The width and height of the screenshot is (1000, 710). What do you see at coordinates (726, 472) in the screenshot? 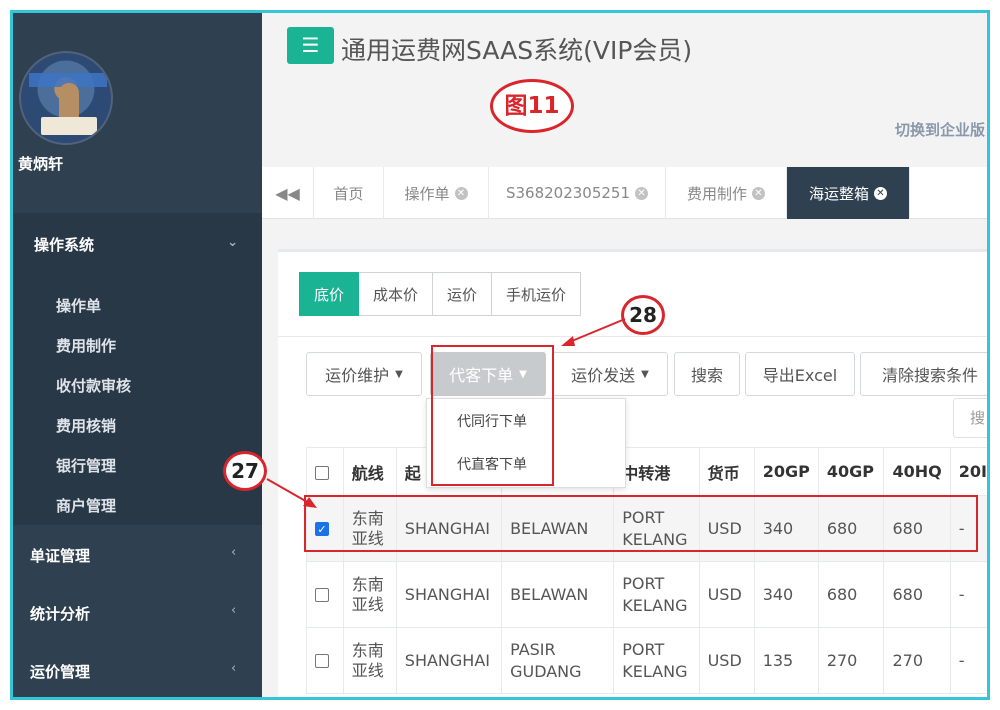
I see `column-header: 货币` at bounding box center [726, 472].